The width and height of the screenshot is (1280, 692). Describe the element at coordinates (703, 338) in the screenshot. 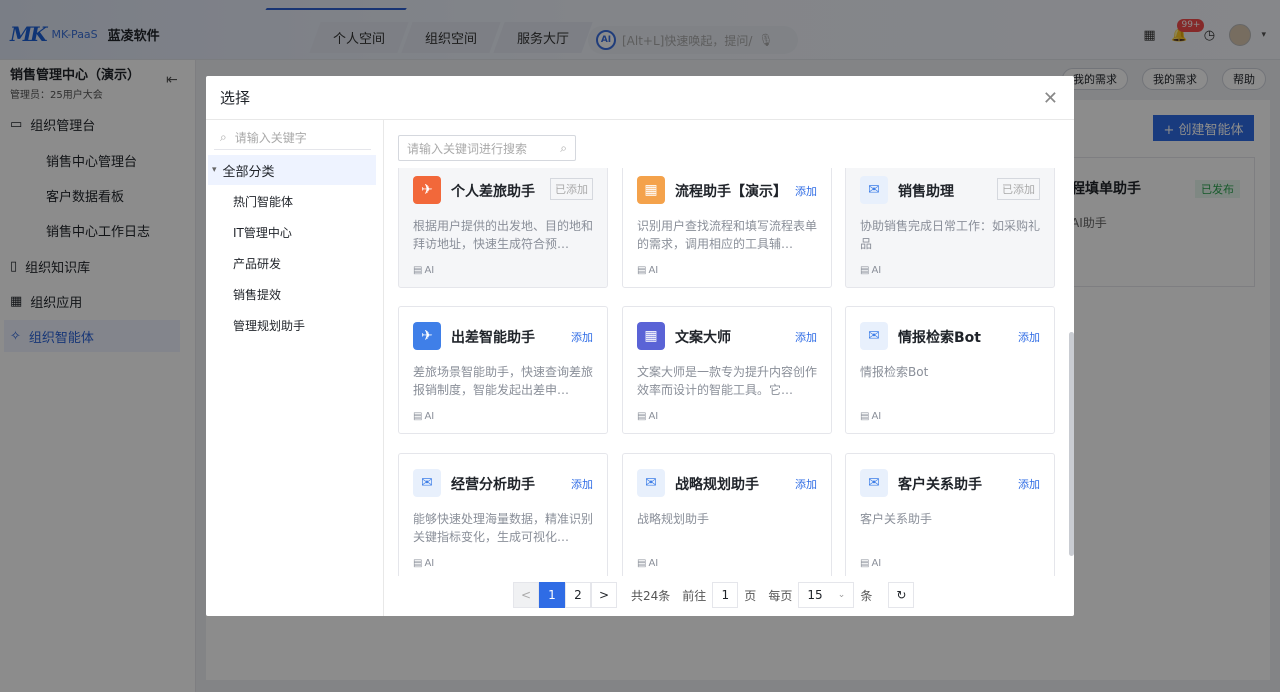

I see `agent-card-name: 文案大师` at that location.